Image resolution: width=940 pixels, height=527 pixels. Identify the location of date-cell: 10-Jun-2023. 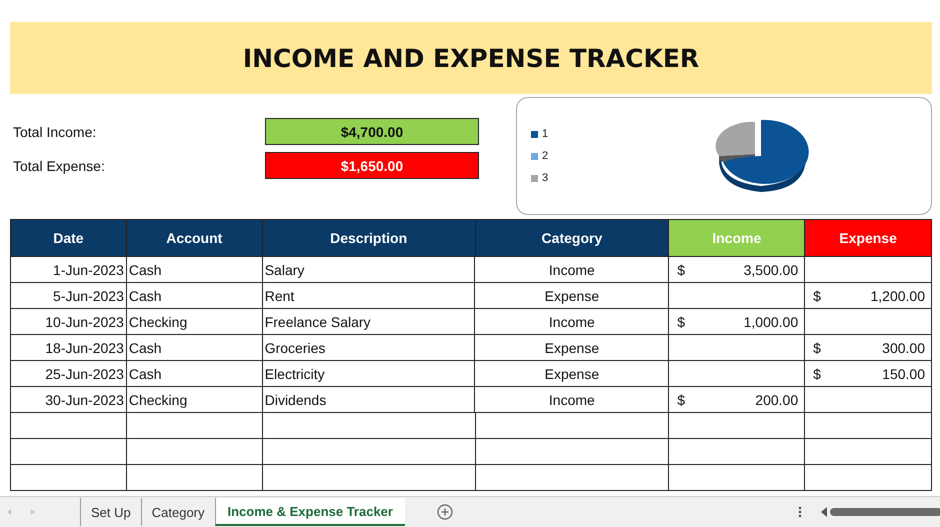
(69, 322).